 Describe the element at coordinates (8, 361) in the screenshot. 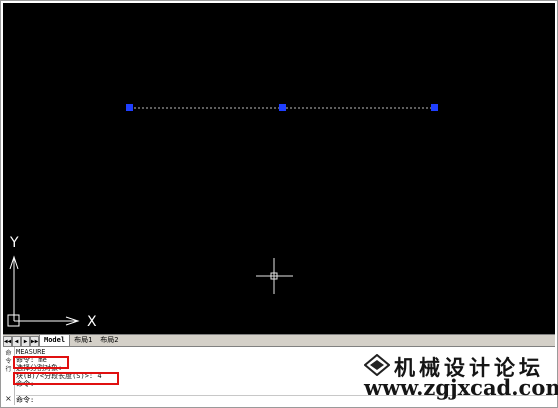

I see `command-window-label: 命令行` at that location.